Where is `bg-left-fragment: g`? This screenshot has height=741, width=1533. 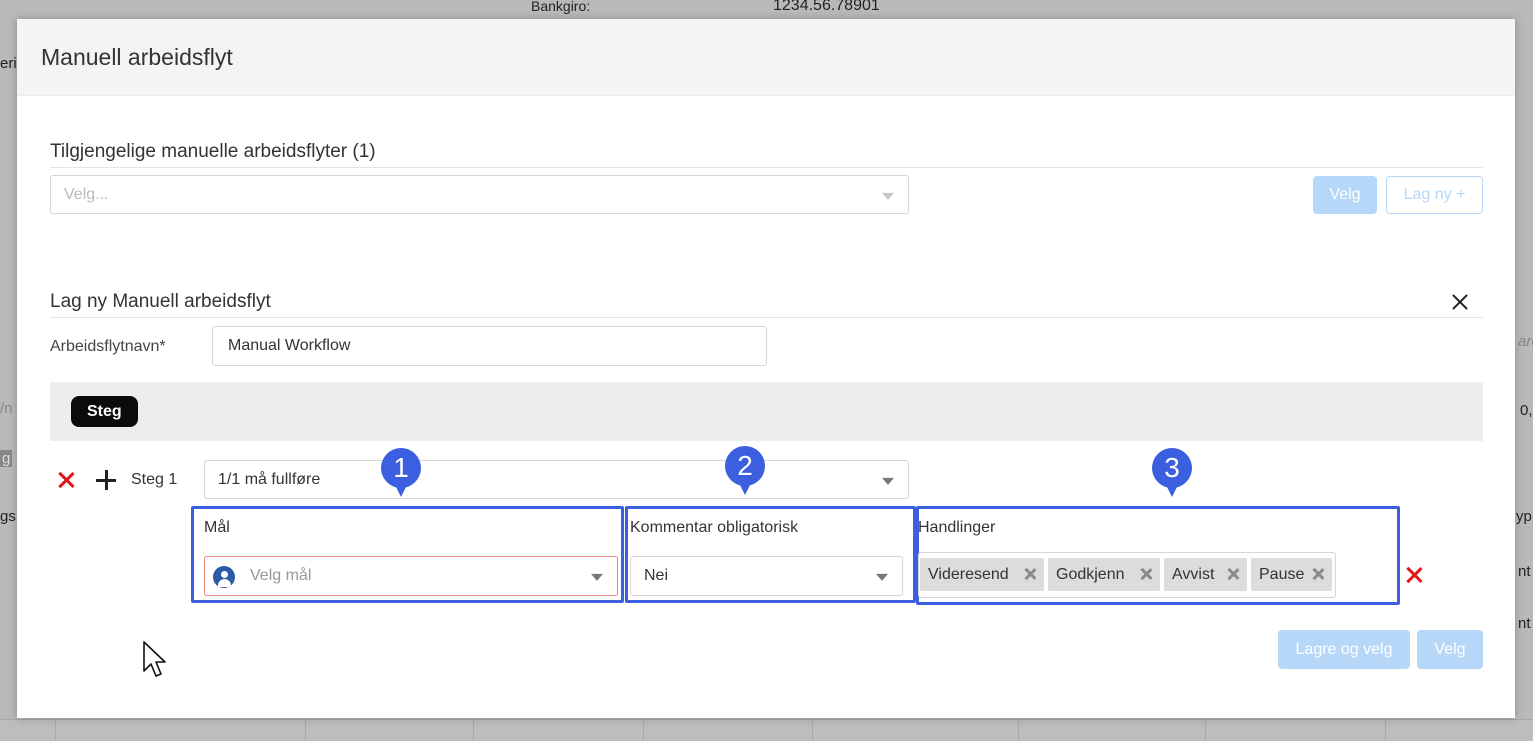
bg-left-fragment: g is located at coordinates (6, 458).